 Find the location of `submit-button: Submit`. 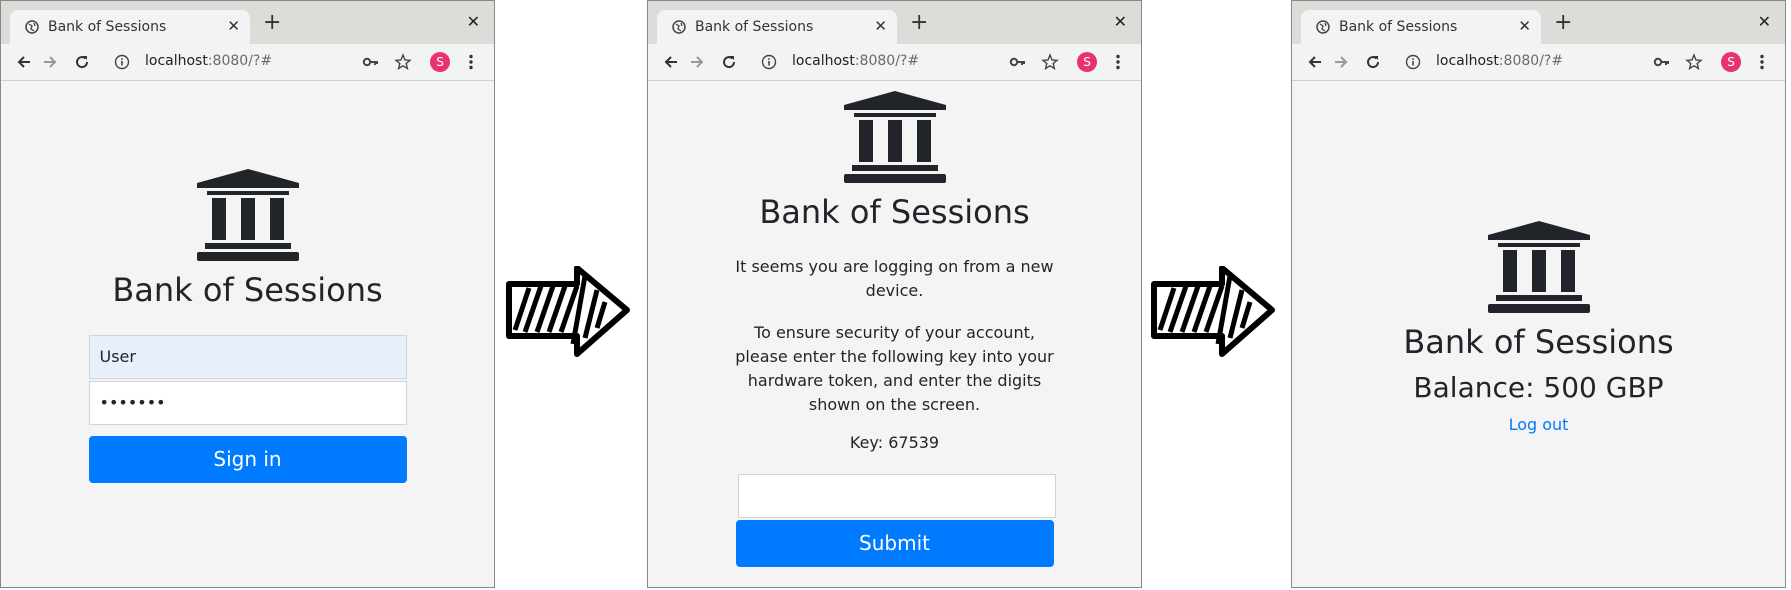

submit-button: Submit is located at coordinates (894, 543).